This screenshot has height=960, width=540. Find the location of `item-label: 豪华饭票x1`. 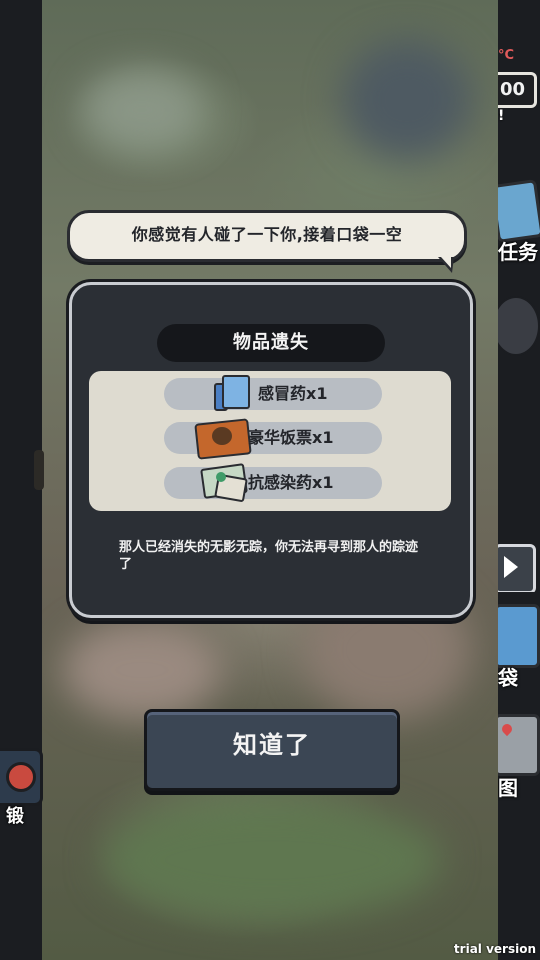

item-label: 豪华饭票x1 is located at coordinates (291, 437).